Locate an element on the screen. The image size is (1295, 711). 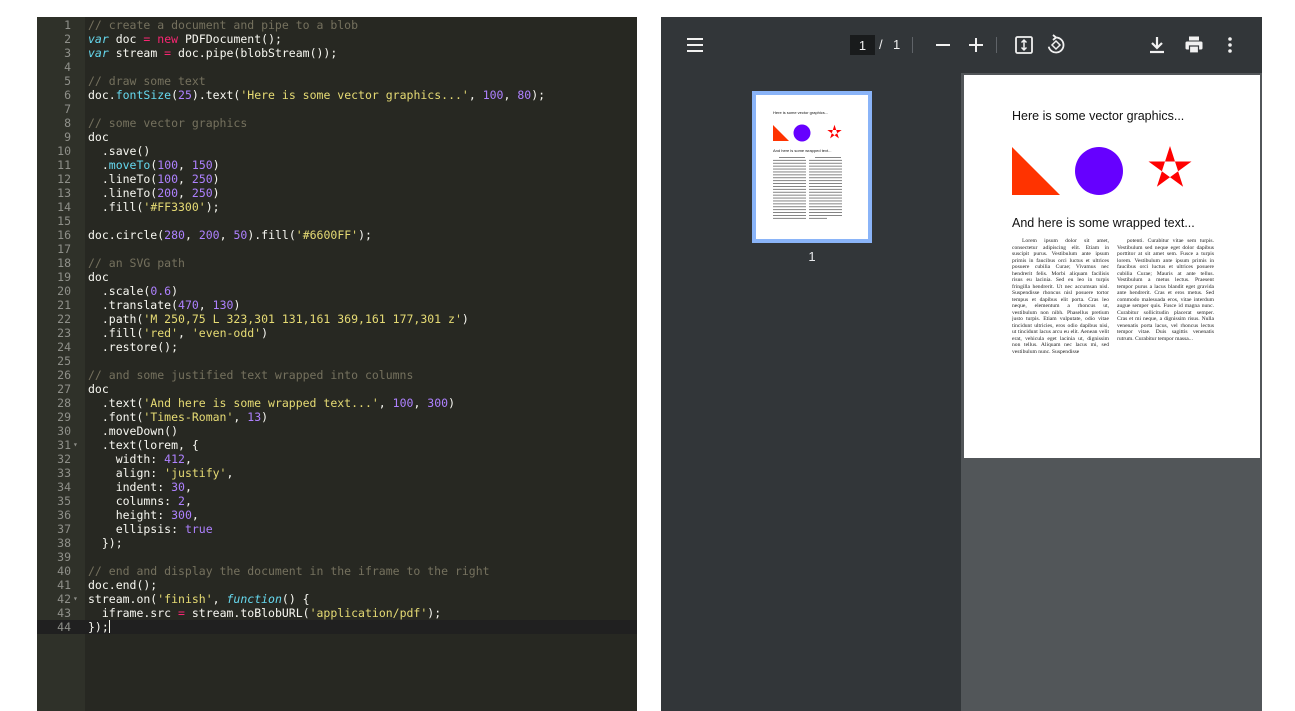
code-line: 36 height: 300, is located at coordinates (337, 515).